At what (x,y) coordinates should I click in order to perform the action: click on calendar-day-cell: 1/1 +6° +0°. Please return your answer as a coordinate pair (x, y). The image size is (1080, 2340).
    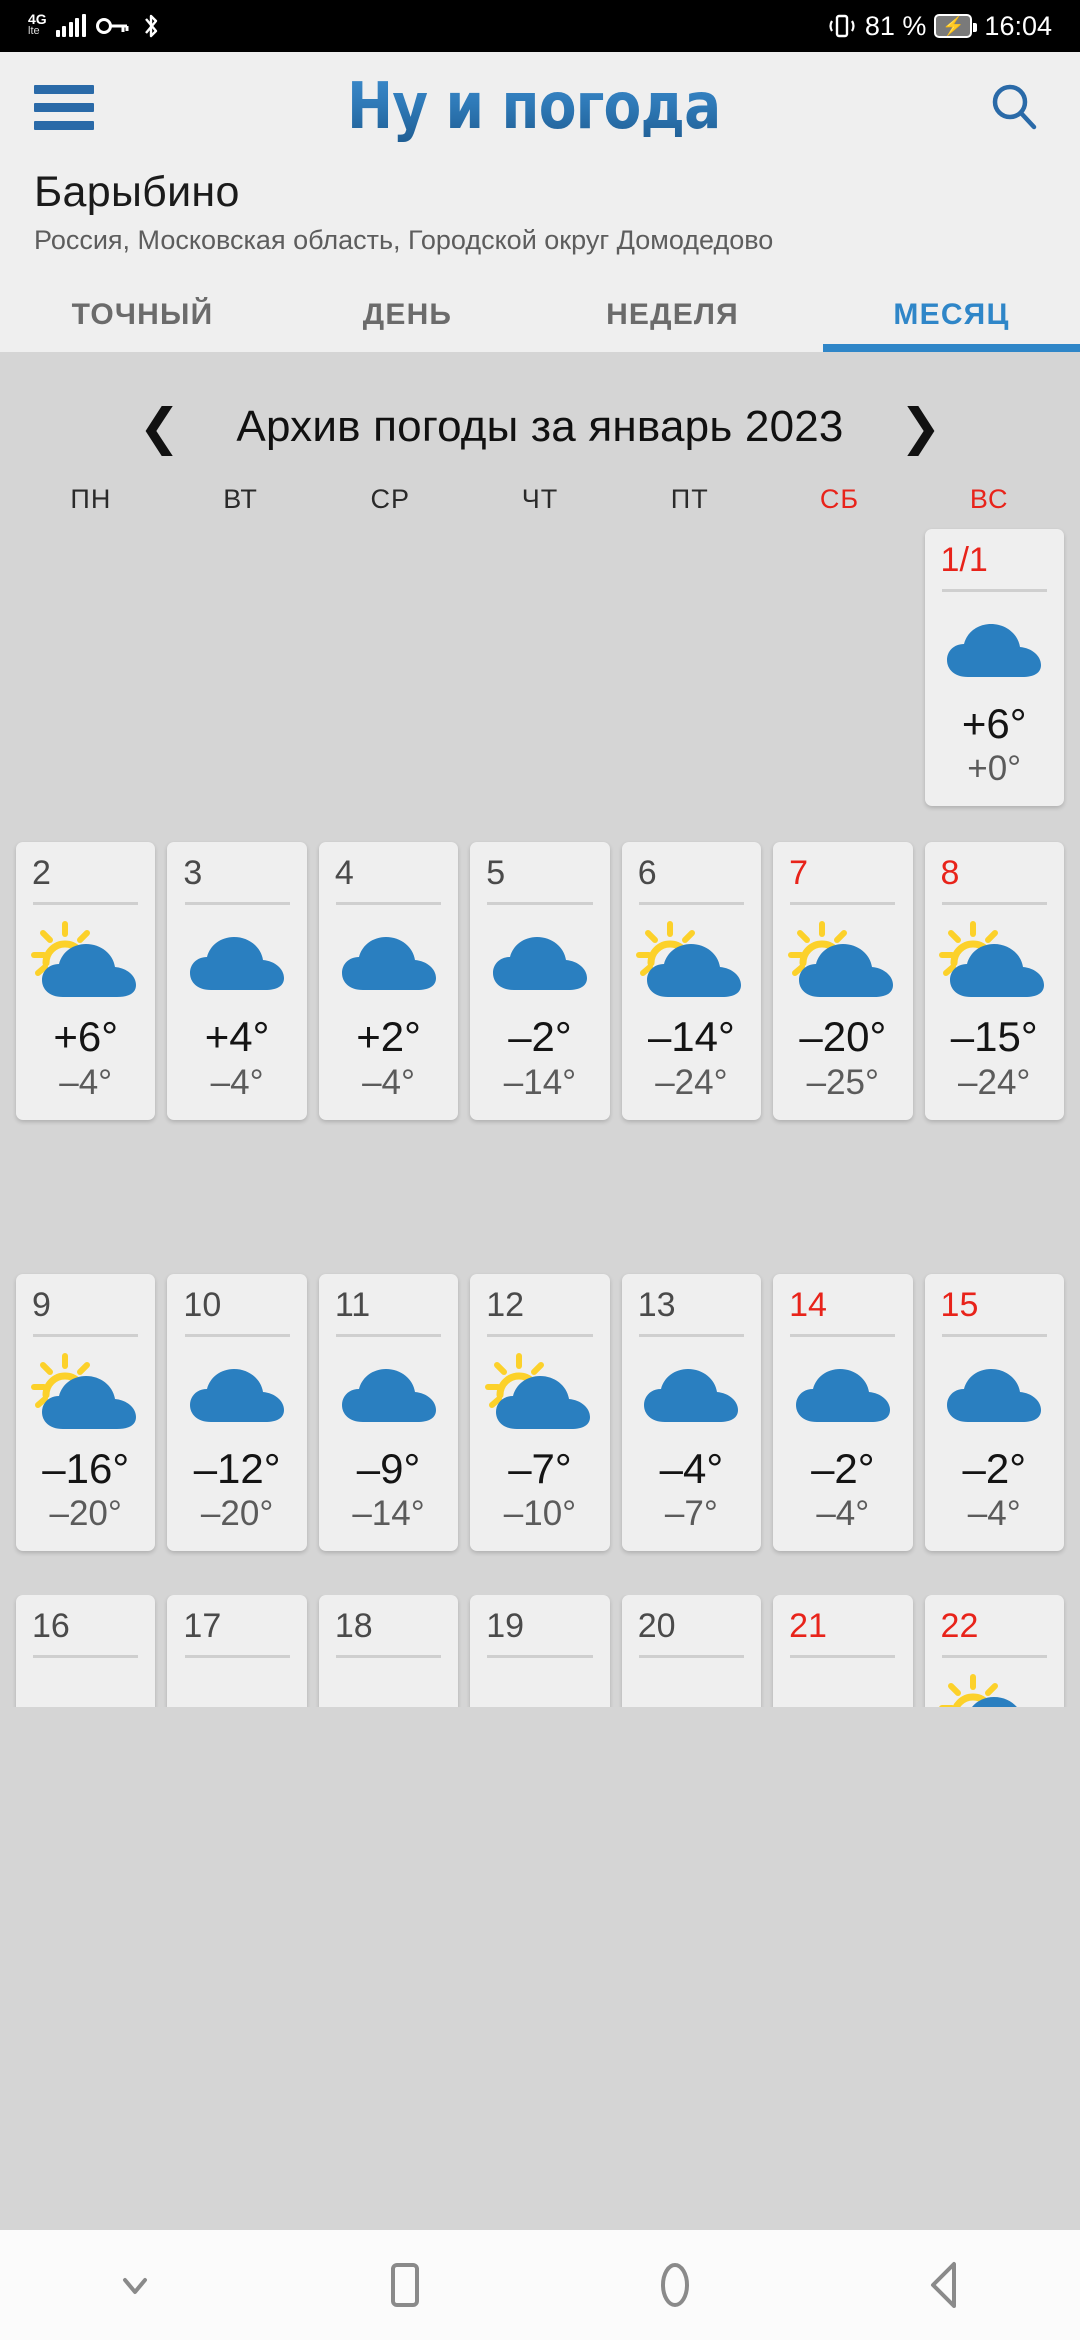
    Looking at the image, I should click on (994, 668).